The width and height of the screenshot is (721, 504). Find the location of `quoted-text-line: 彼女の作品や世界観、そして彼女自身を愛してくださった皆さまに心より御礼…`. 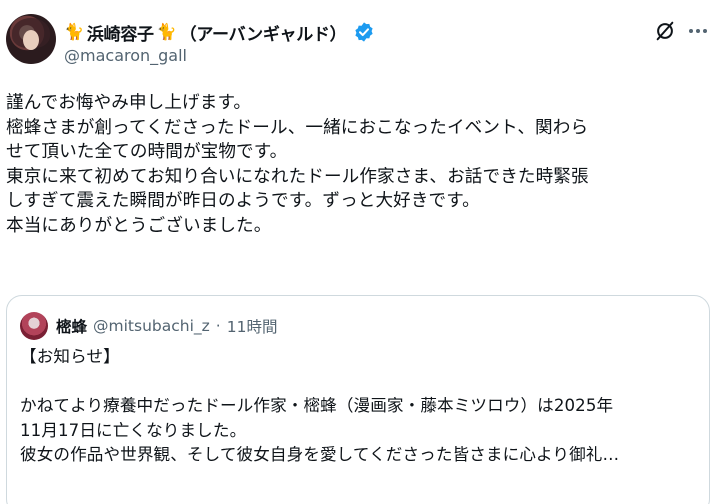

quoted-text-line: 彼女の作品や世界観、そして彼女自身を愛してくださった皆さまに心より御礼… is located at coordinates (320, 454).